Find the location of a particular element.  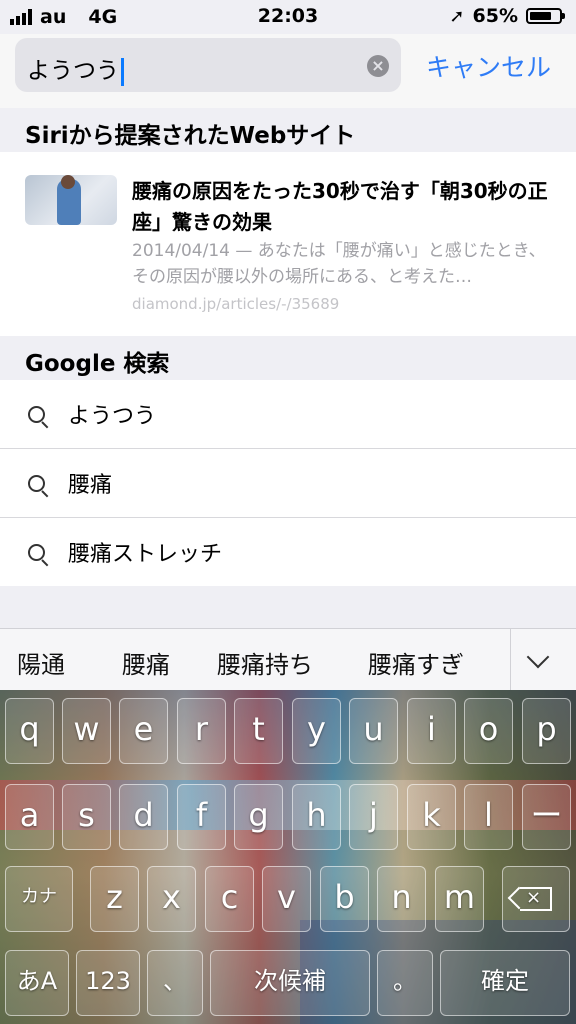

backspace-key: × is located at coordinates (536, 899).